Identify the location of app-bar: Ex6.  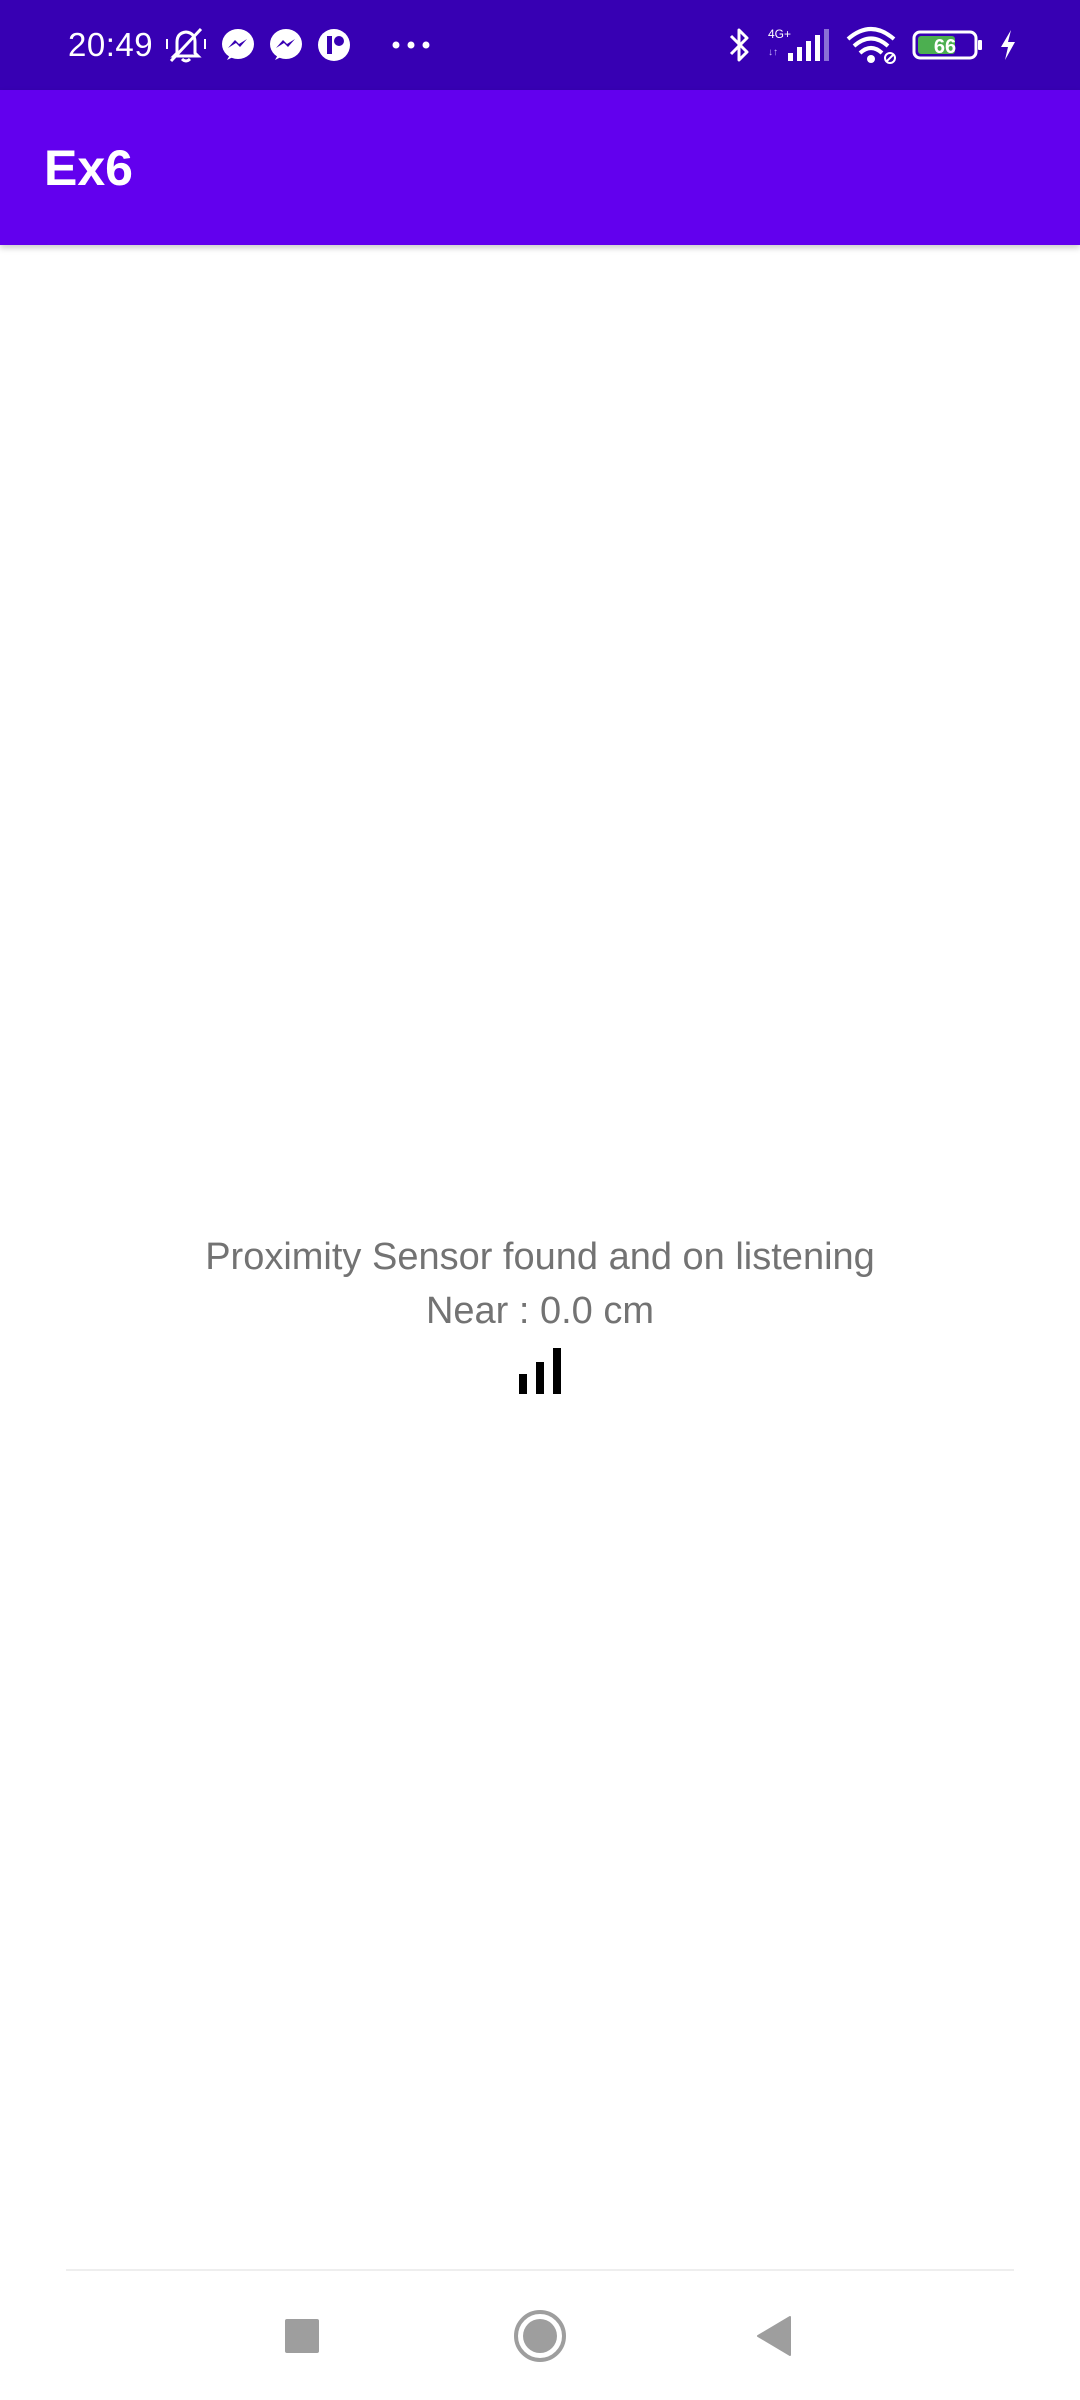
(540, 167).